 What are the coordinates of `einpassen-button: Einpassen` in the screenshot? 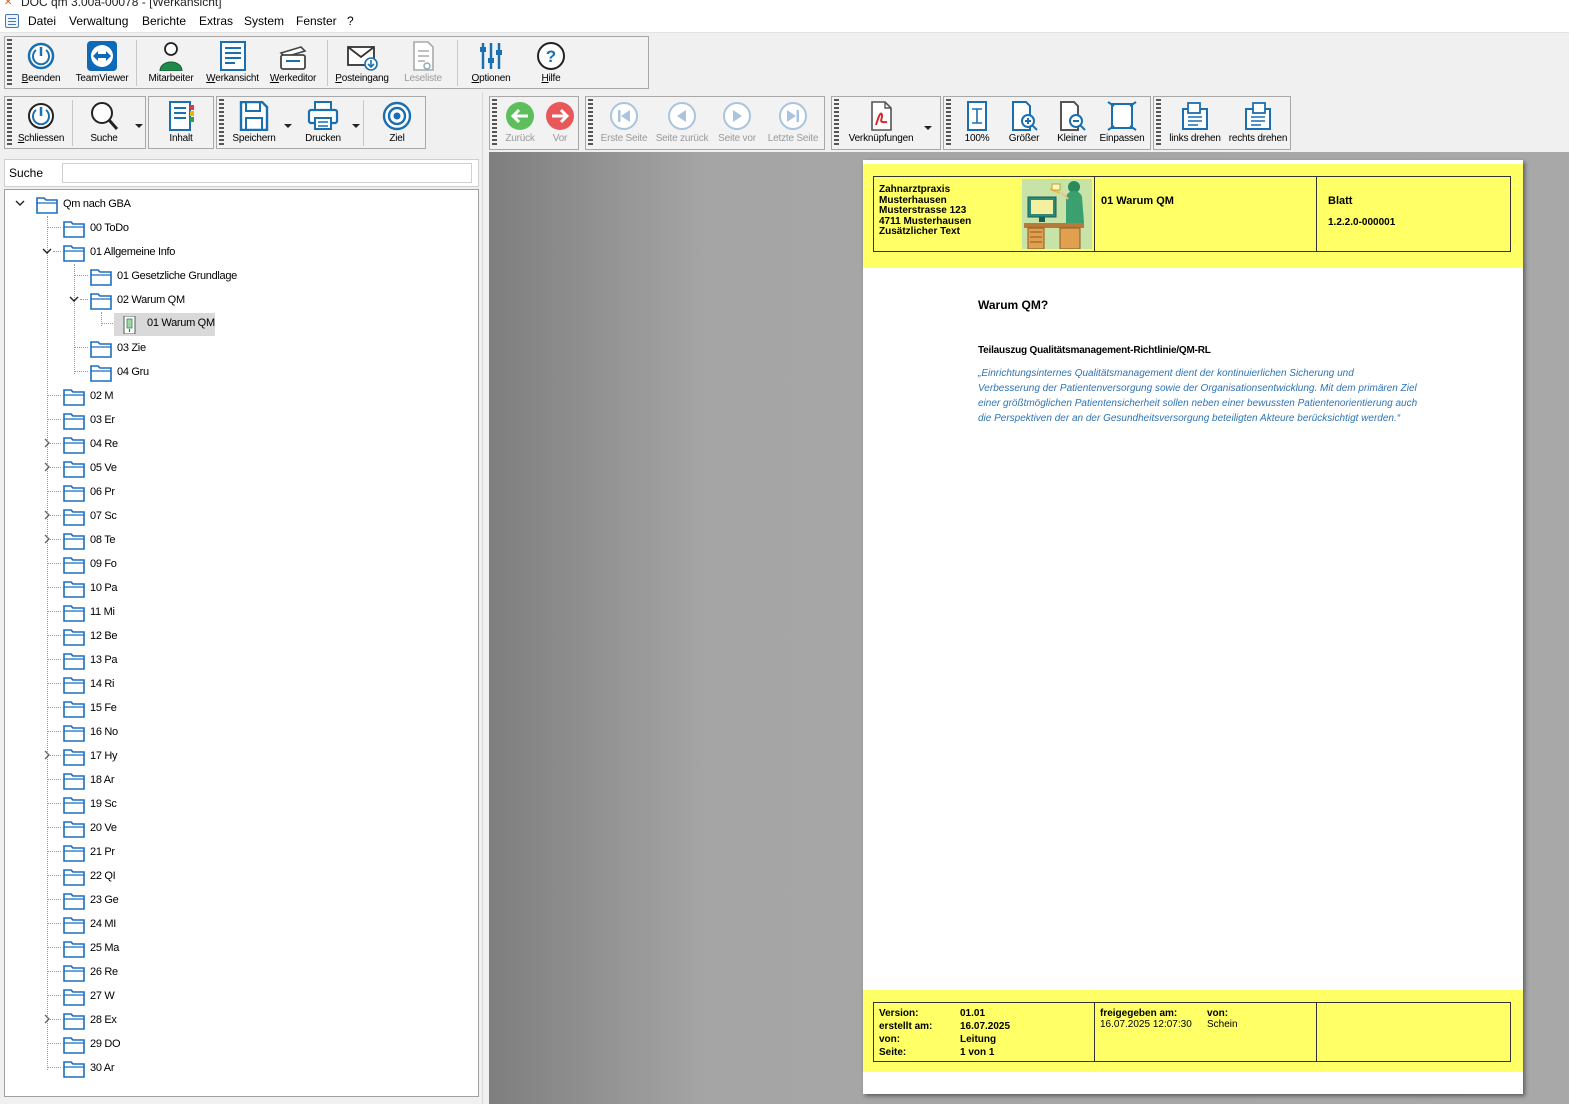 It's located at (1122, 122).